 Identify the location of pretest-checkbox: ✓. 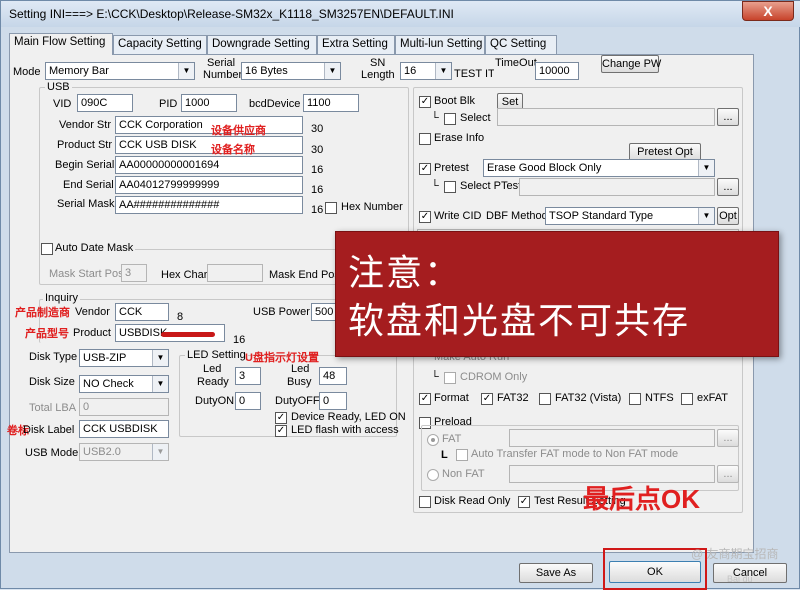
(425, 169).